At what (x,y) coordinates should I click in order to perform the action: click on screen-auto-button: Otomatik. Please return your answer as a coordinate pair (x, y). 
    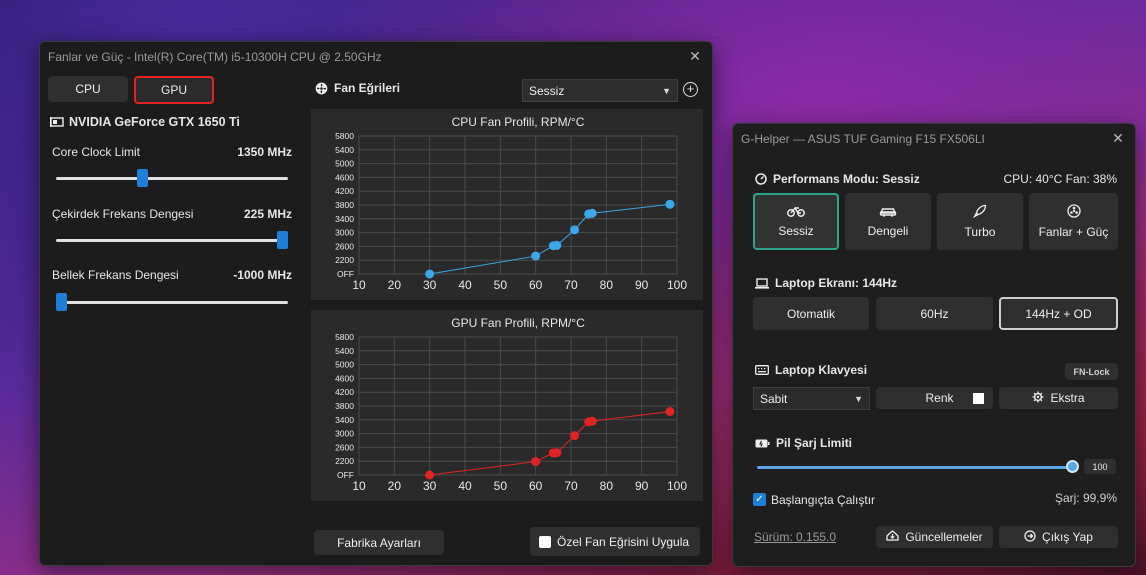
    Looking at the image, I should click on (811, 313).